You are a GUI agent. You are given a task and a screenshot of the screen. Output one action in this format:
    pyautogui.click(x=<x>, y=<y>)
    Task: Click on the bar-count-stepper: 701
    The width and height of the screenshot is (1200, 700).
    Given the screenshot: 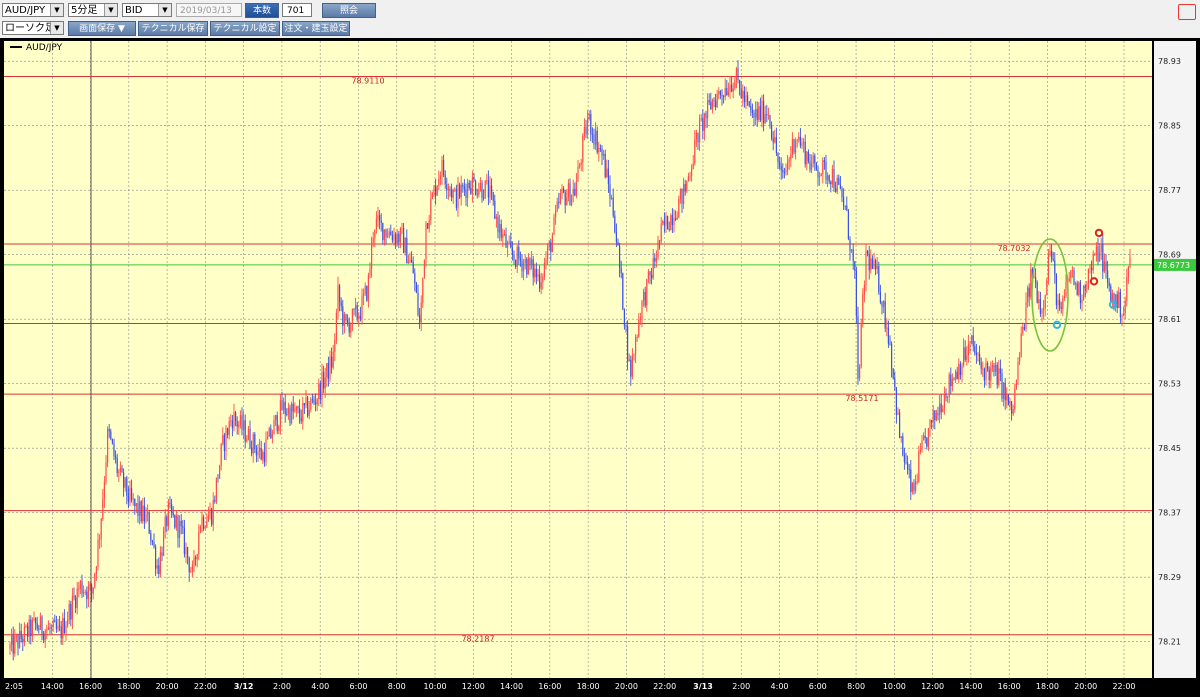 What is the action you would take?
    pyautogui.click(x=297, y=10)
    